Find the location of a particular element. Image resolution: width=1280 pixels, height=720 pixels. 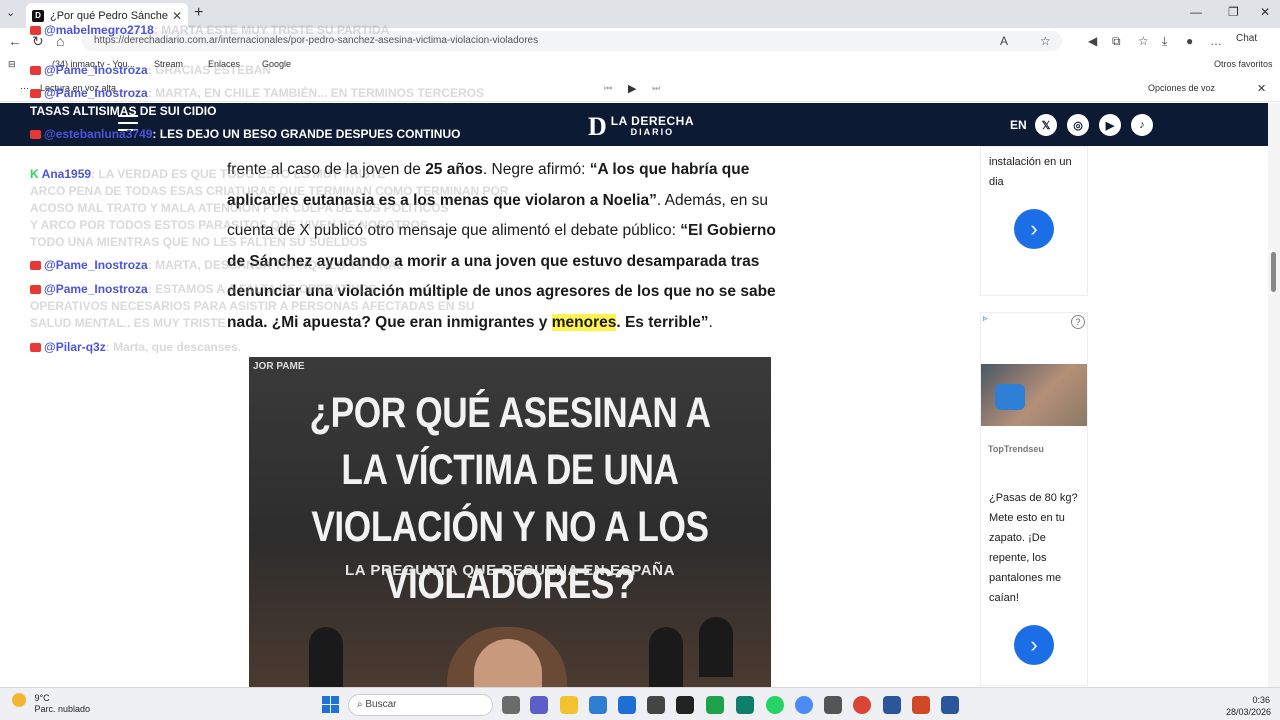

article-text: . is located at coordinates (710, 322).